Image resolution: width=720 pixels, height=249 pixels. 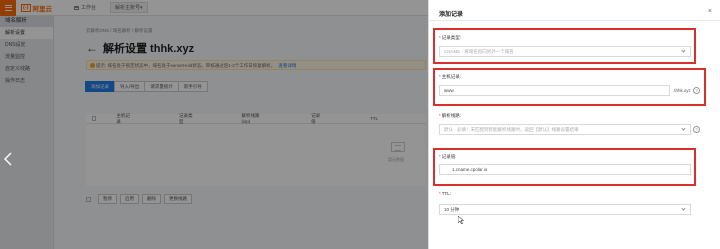 I want to click on panel-title: 添加记录, so click(x=451, y=15).